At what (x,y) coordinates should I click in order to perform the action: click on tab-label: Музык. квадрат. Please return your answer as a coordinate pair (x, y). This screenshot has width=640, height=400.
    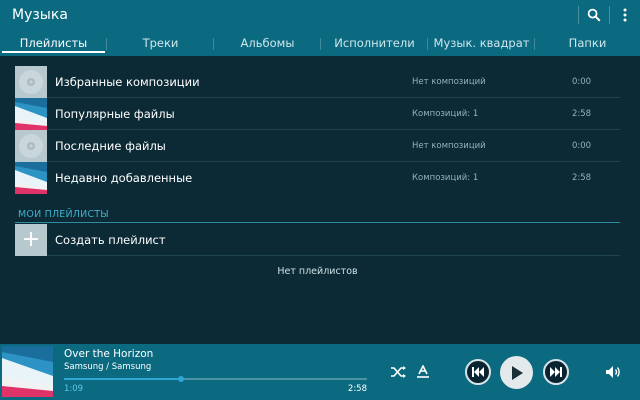
    Looking at the image, I should click on (481, 43).